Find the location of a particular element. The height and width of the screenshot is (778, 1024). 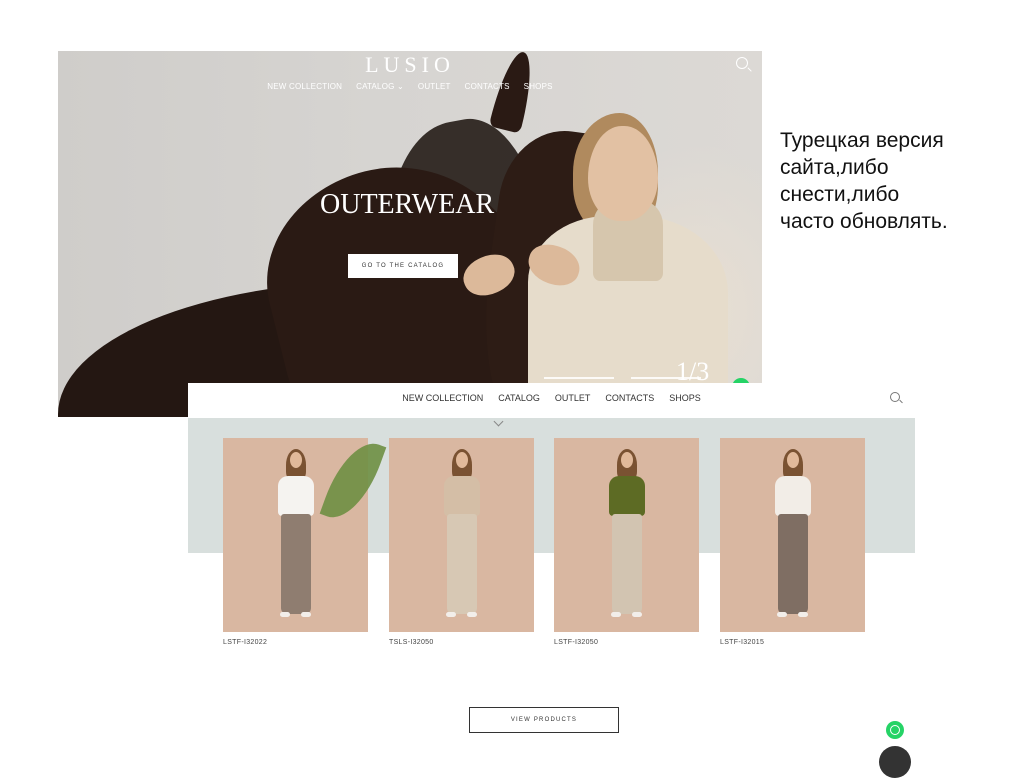

whatsapp-icon is located at coordinates (895, 730).